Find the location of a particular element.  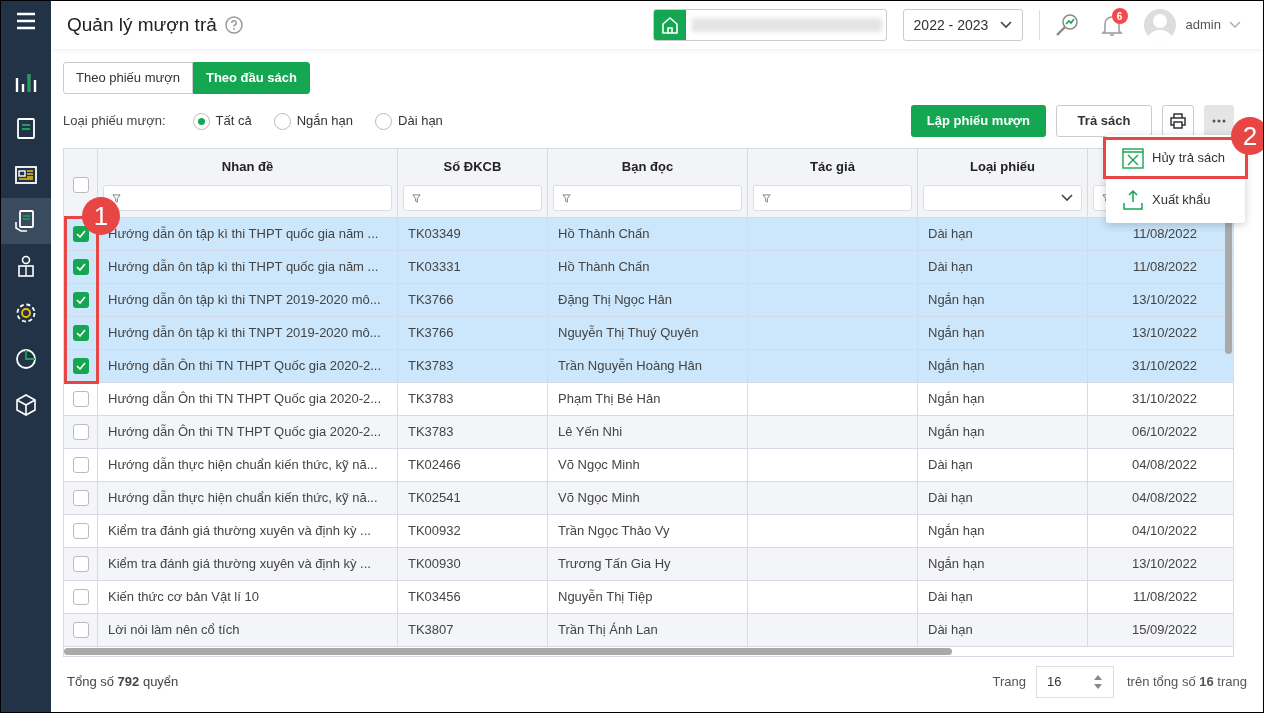

more-icon is located at coordinates (1219, 121).